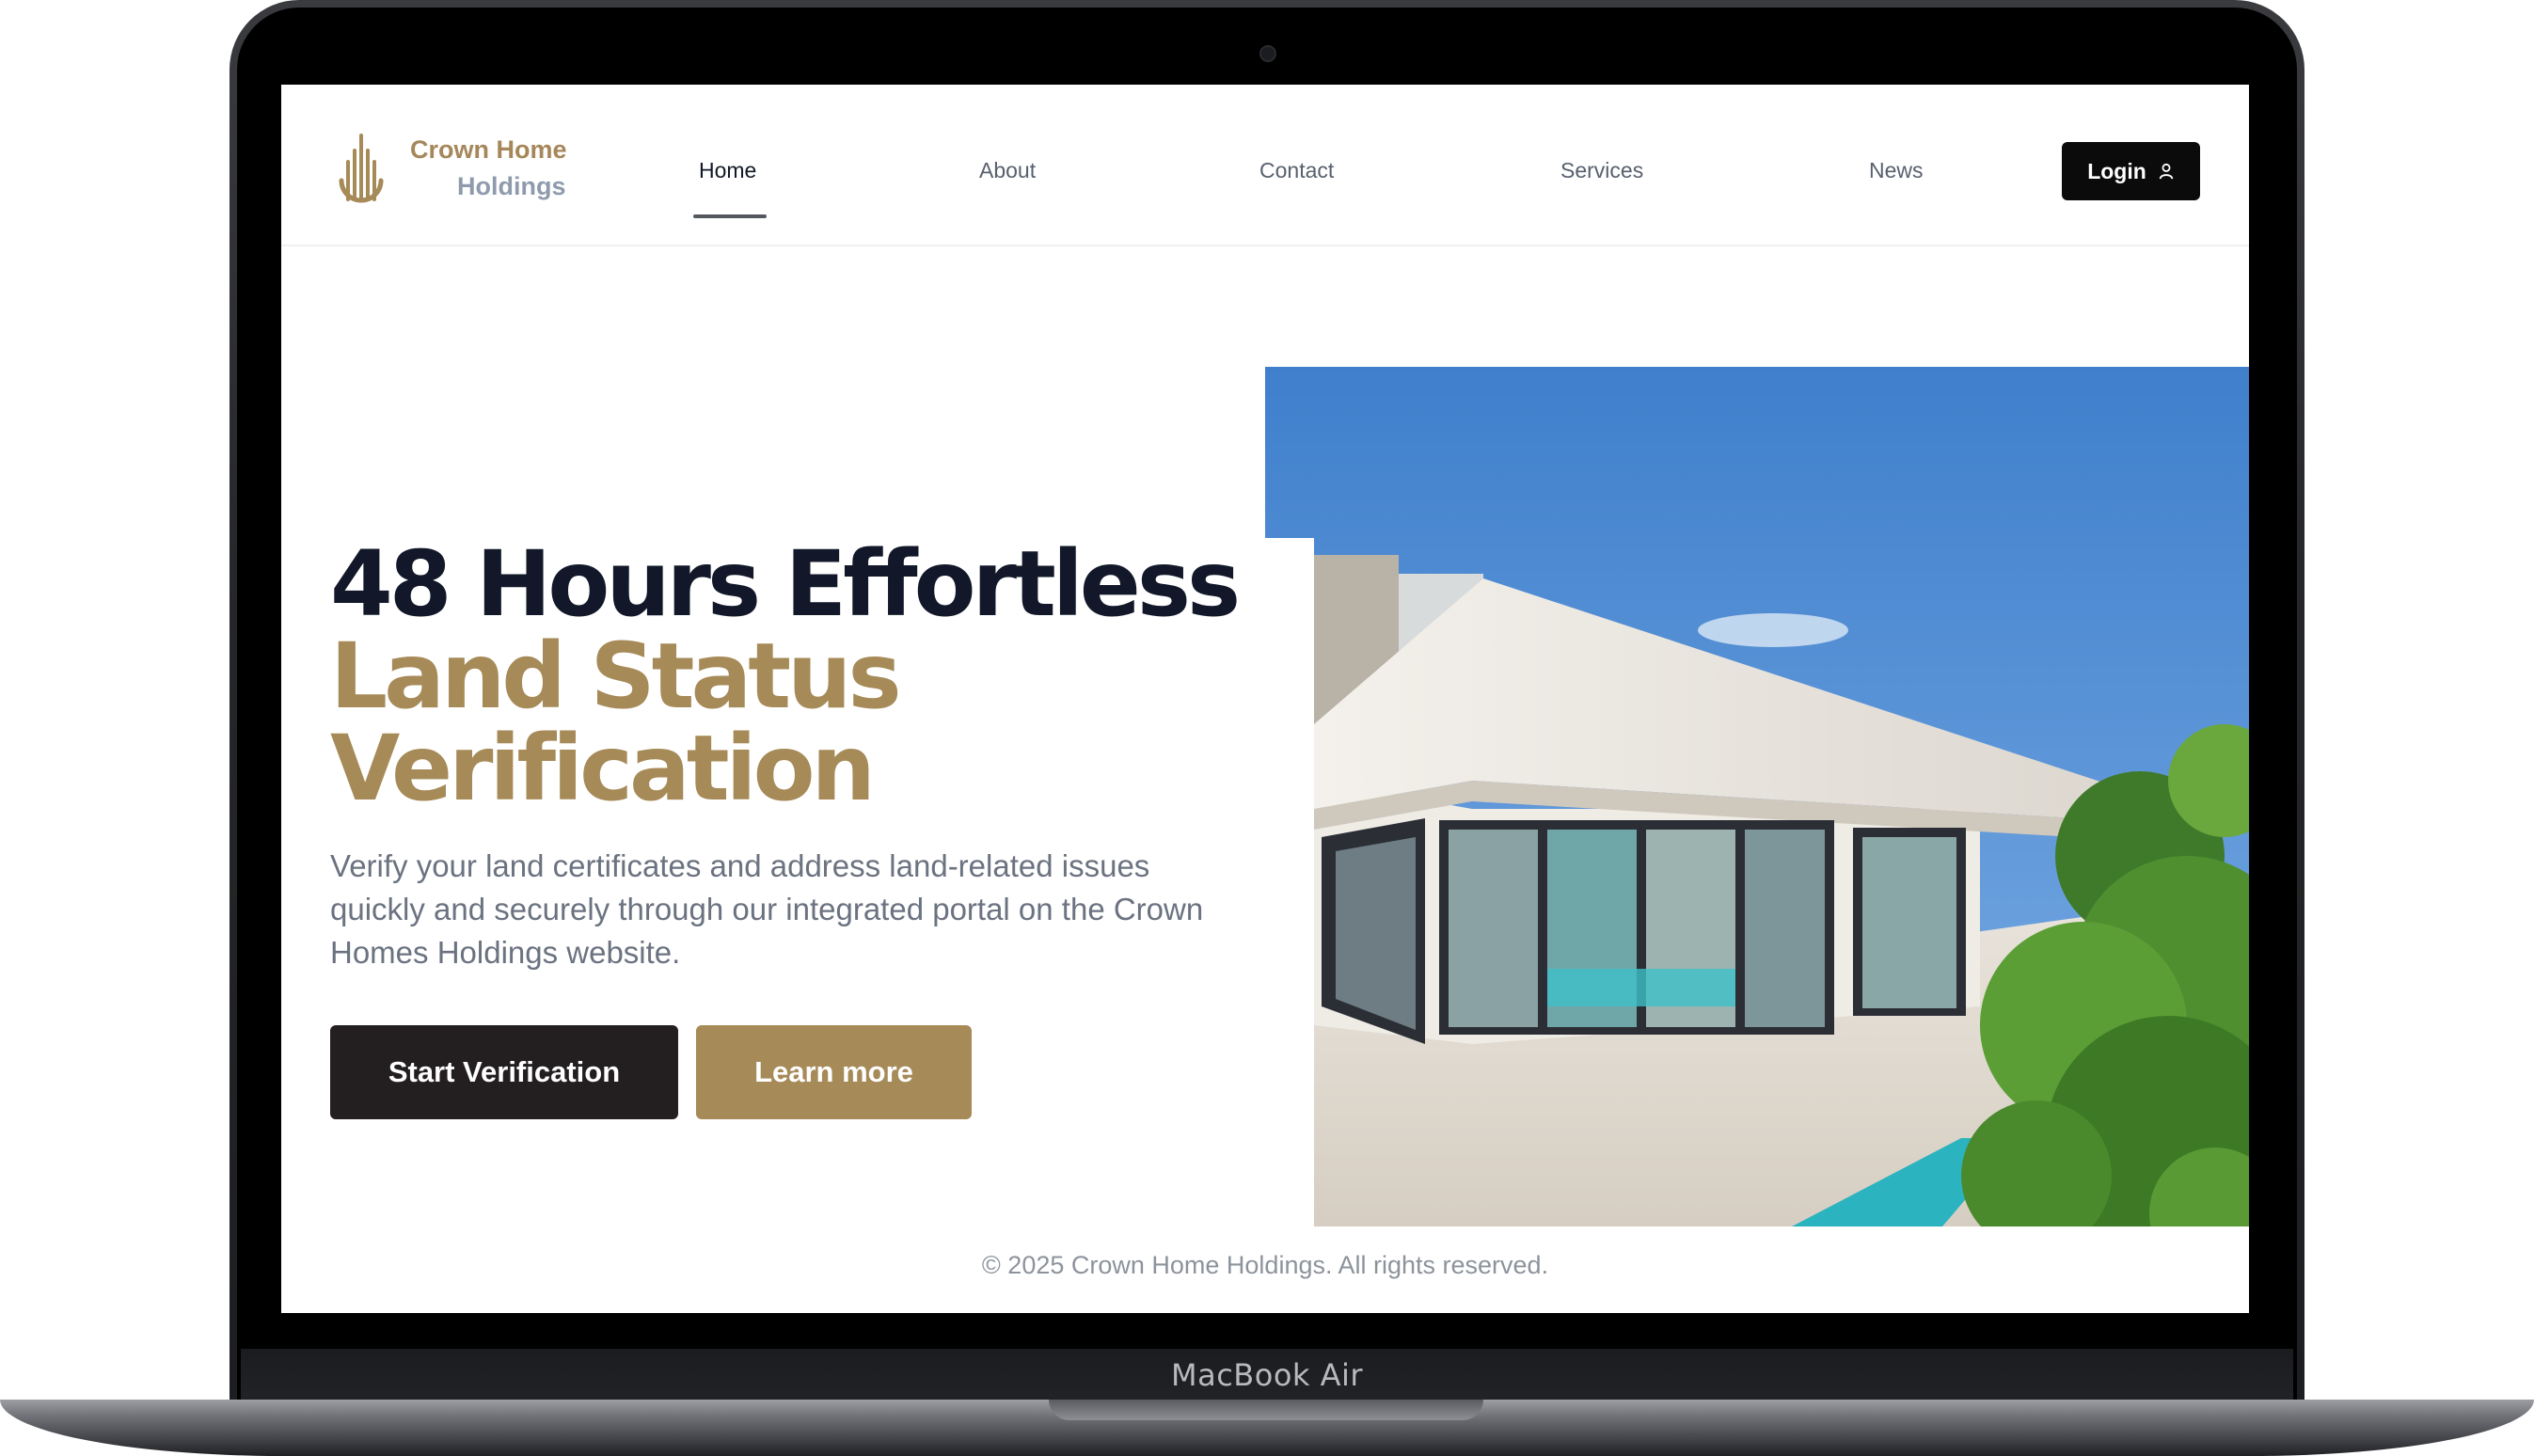  What do you see at coordinates (1601, 170) in the screenshot?
I see `nav-services: Services` at bounding box center [1601, 170].